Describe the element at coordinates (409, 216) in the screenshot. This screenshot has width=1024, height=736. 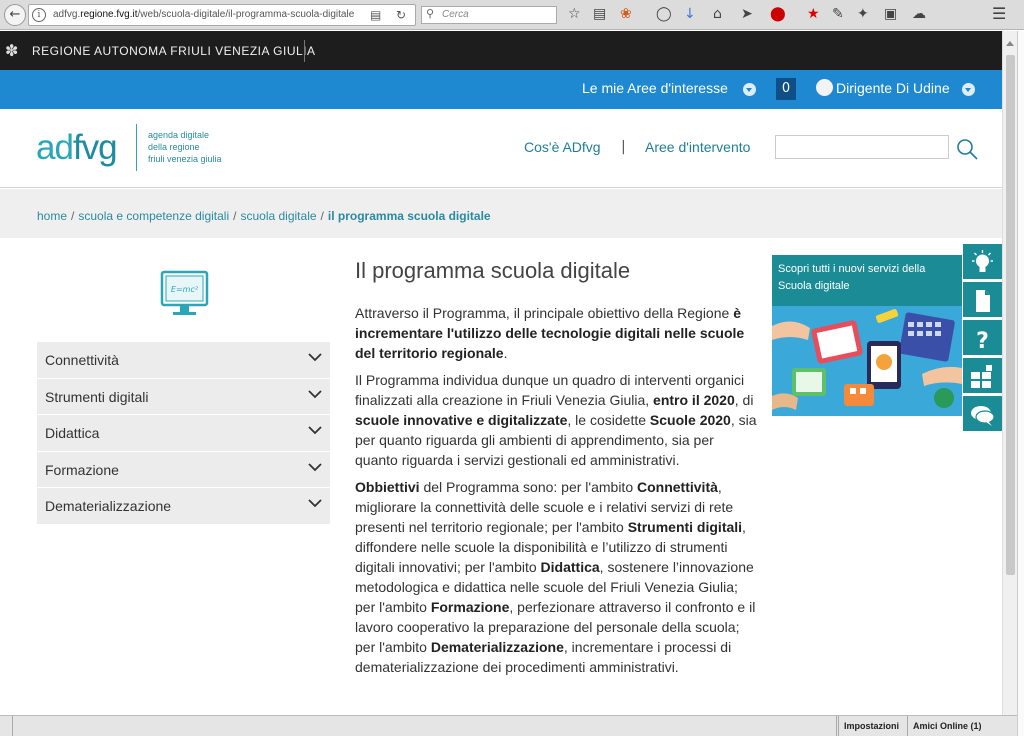
I see `breadcrumb-current: il programma scuola digitale` at that location.